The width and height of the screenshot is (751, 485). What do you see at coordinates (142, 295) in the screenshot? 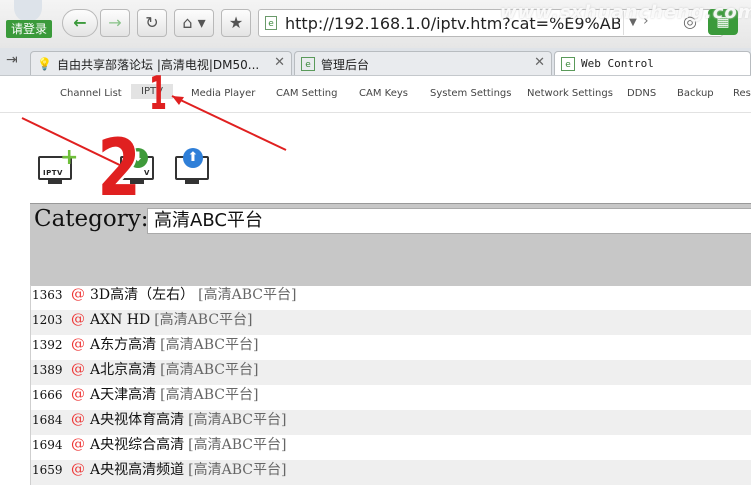
I see `channel-name-text: 3D高清（左右）` at bounding box center [142, 295].